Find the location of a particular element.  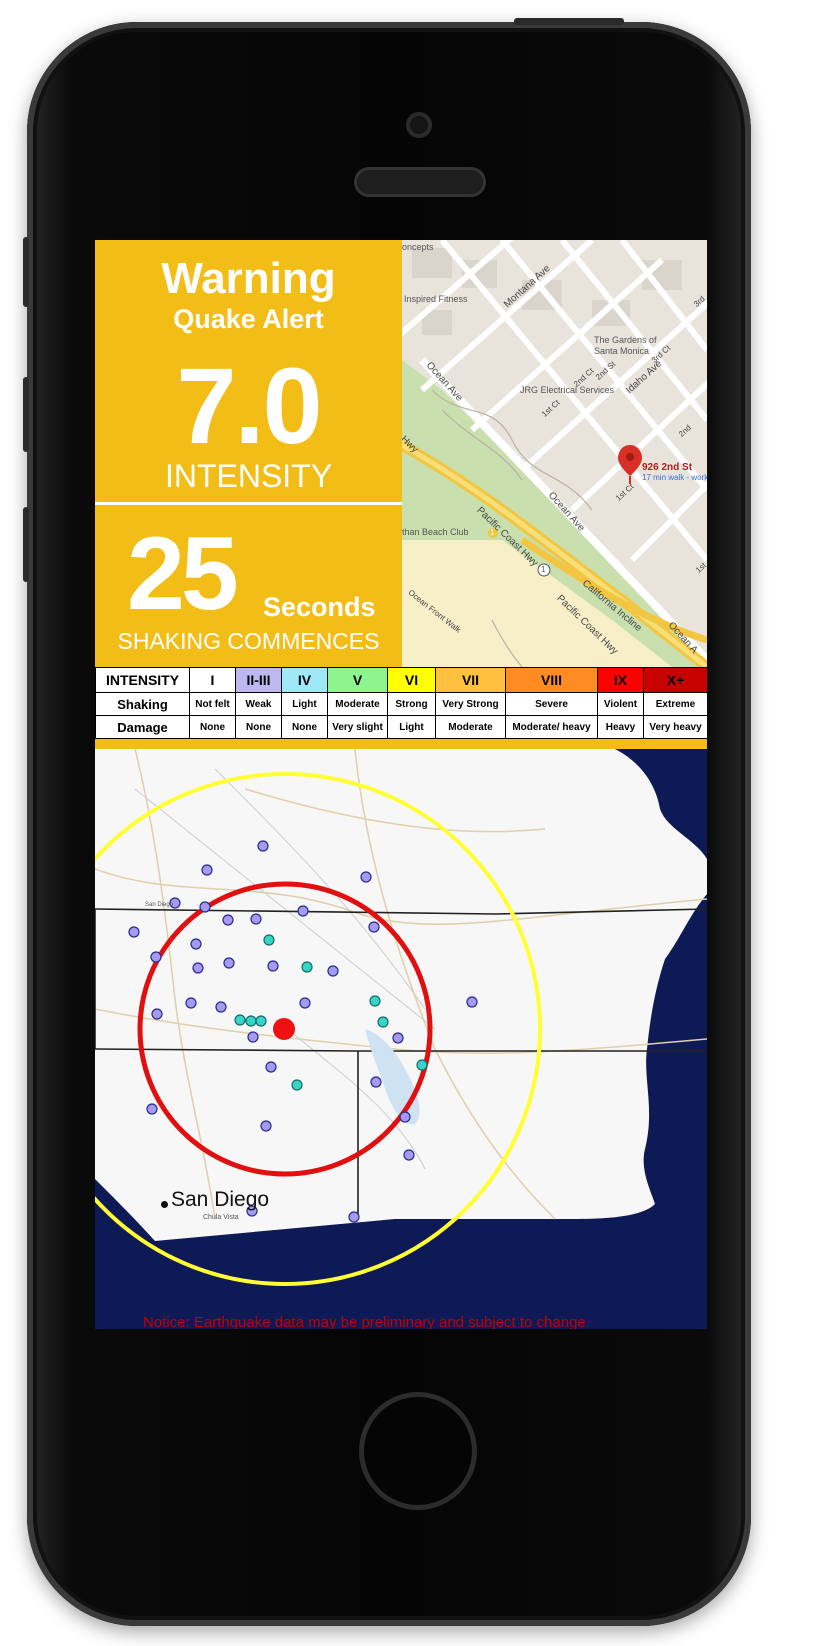

route-badge-1: 1 is located at coordinates (543, 569).